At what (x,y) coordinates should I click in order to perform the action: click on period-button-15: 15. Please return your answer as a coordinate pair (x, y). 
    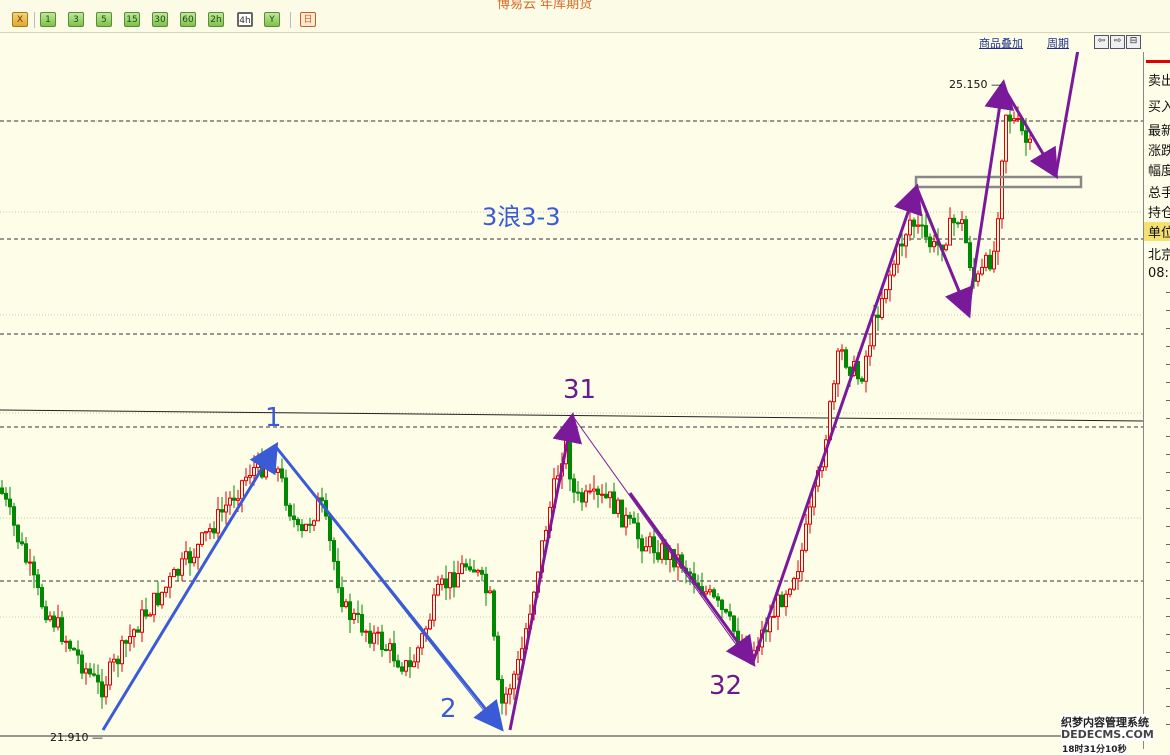
    Looking at the image, I should click on (132, 19).